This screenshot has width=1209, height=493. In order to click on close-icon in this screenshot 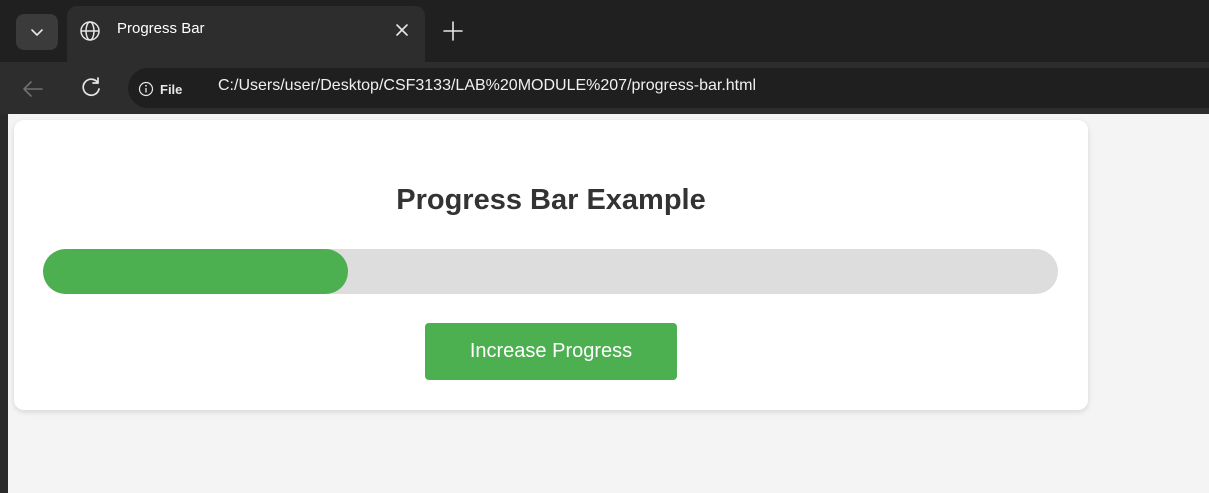, I will do `click(402, 30)`.